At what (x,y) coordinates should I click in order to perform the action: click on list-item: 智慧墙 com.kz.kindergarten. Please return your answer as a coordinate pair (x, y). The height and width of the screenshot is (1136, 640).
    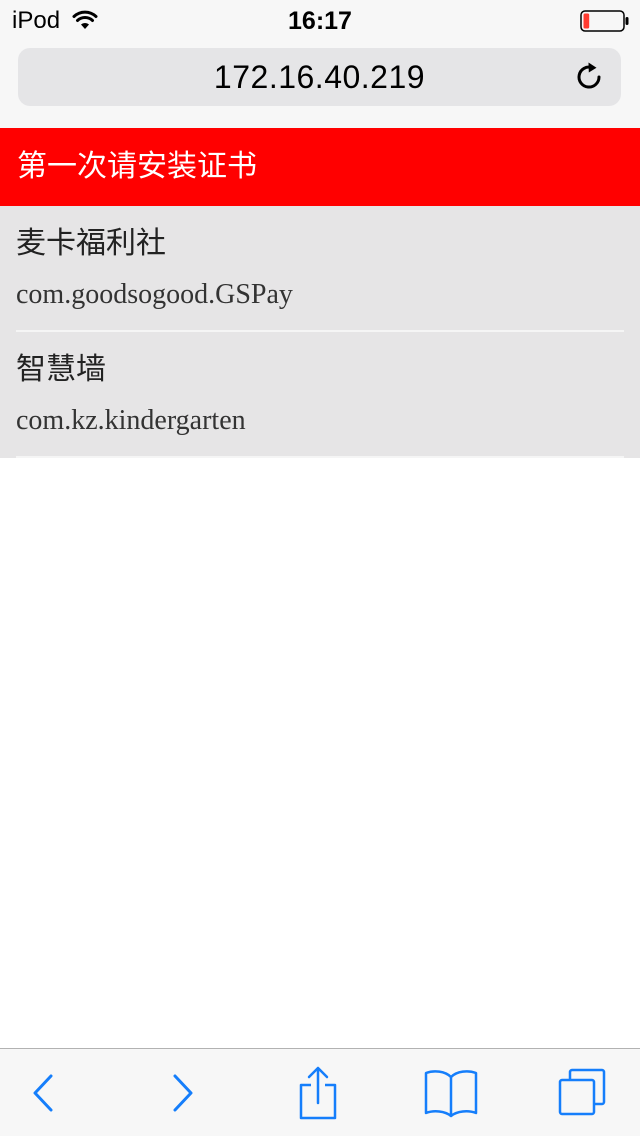
    Looking at the image, I should click on (320, 395).